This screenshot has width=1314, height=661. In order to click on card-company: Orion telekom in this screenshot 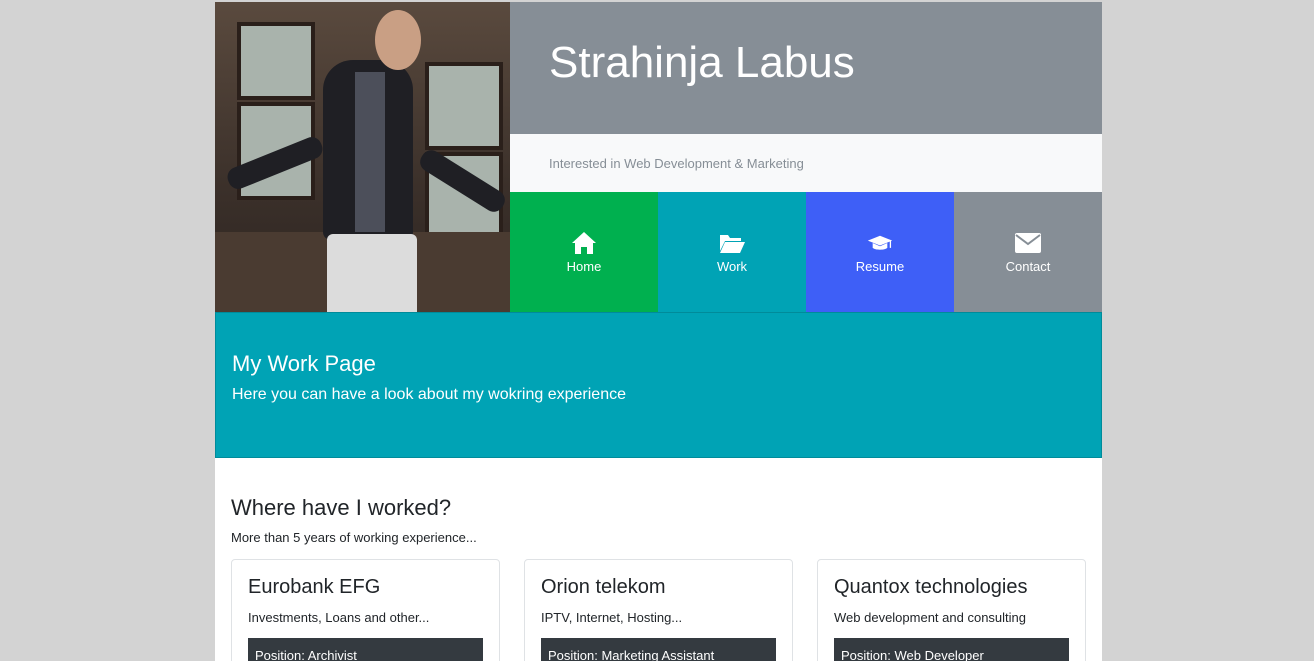, I will do `click(603, 587)`.